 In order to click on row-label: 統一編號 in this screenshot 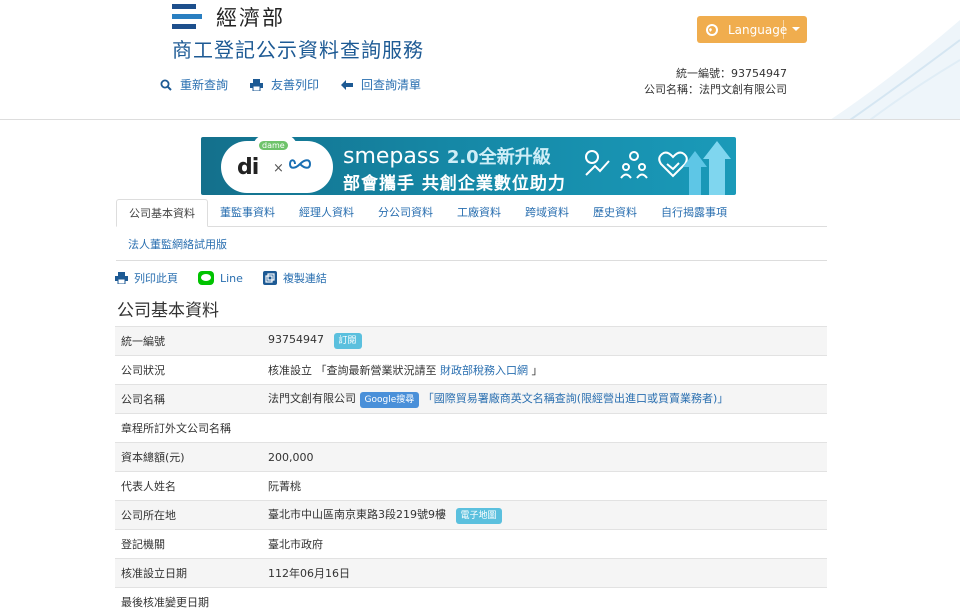, I will do `click(188, 341)`.